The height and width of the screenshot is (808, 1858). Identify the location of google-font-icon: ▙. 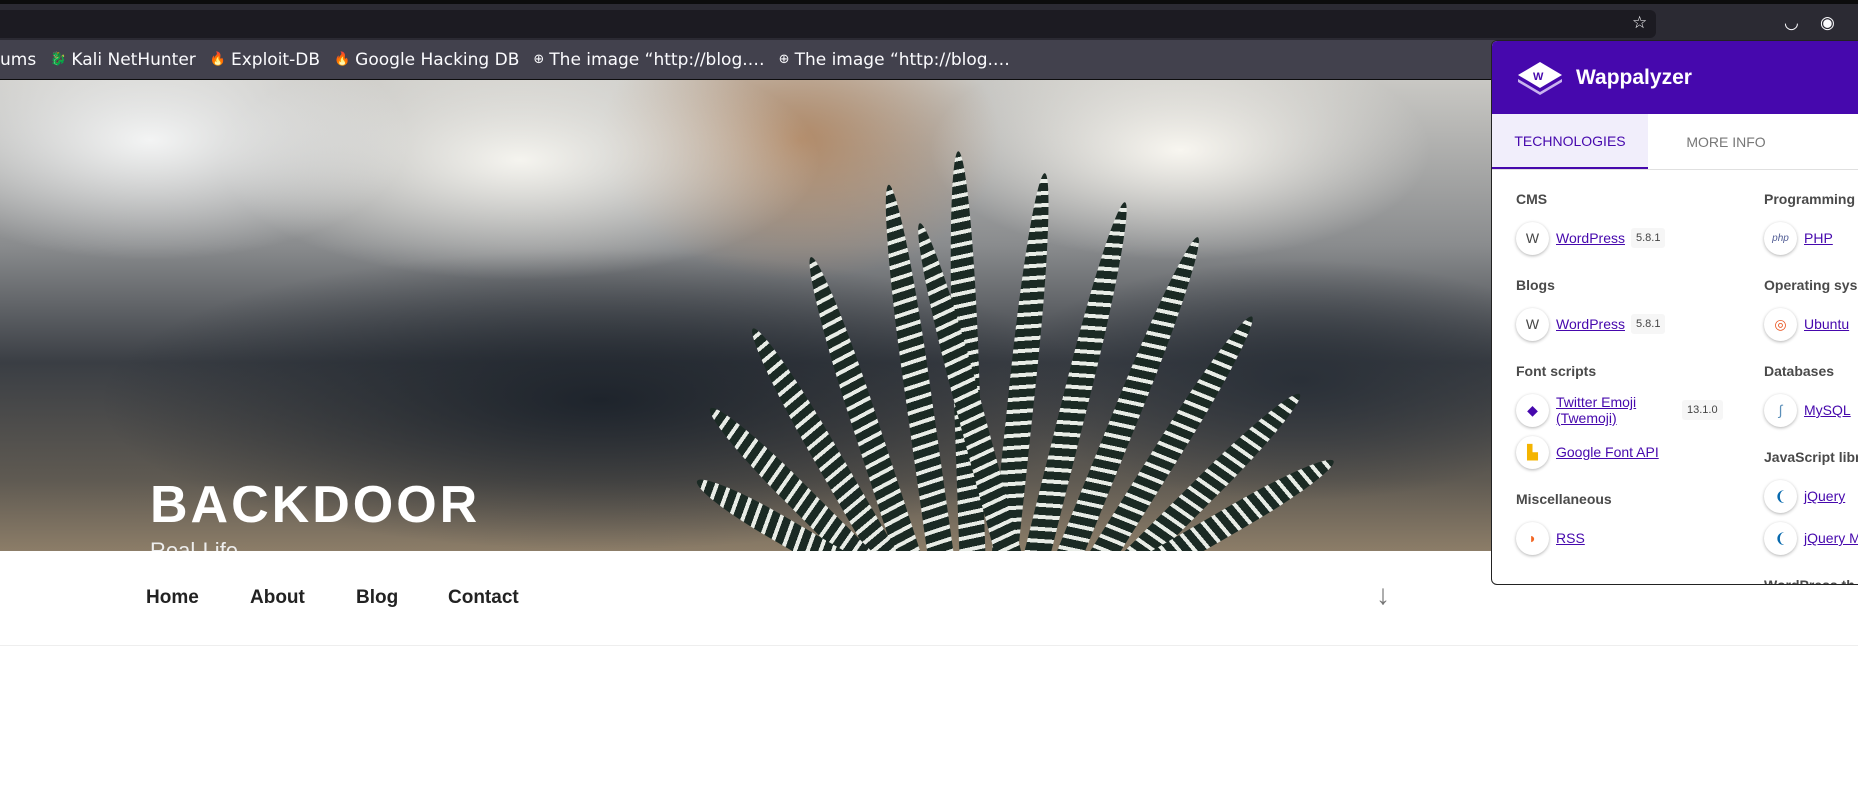
(1532, 452).